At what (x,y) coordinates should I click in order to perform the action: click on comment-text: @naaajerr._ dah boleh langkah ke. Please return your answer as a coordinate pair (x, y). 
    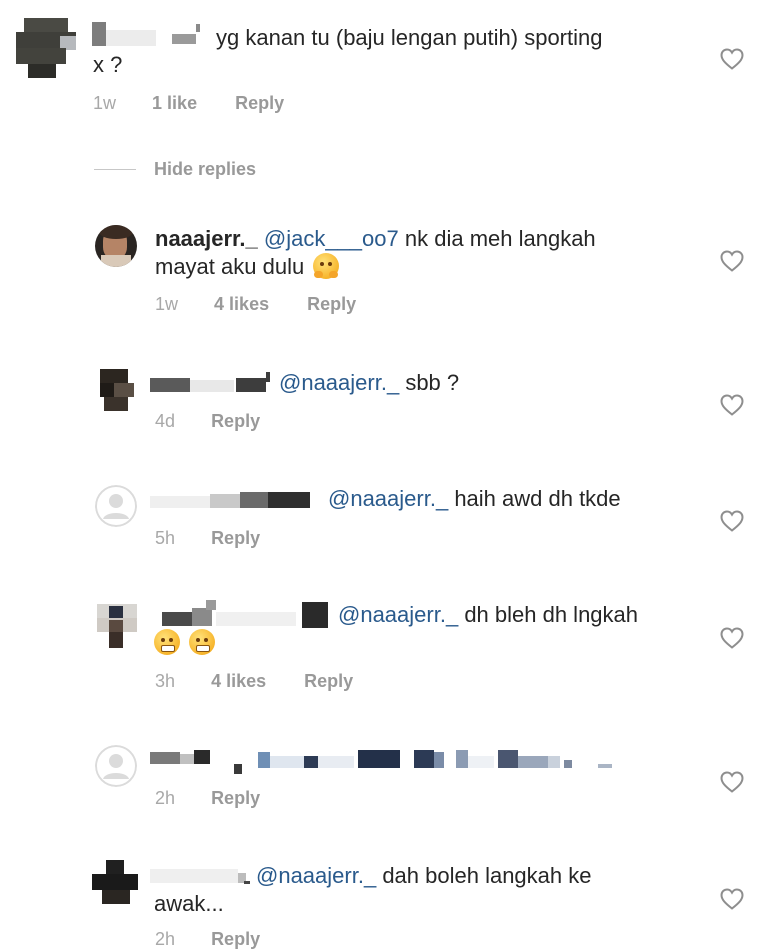
    Looking at the image, I should click on (423, 876).